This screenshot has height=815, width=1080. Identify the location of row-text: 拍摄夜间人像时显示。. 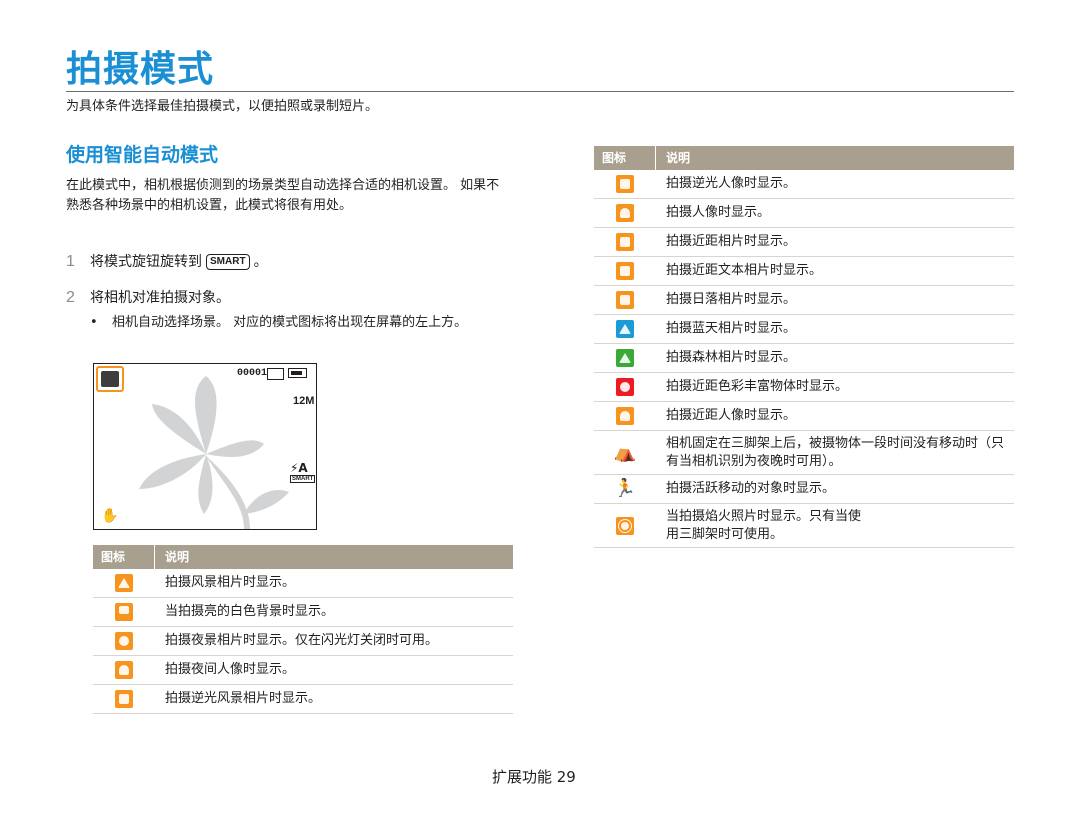
(230, 669).